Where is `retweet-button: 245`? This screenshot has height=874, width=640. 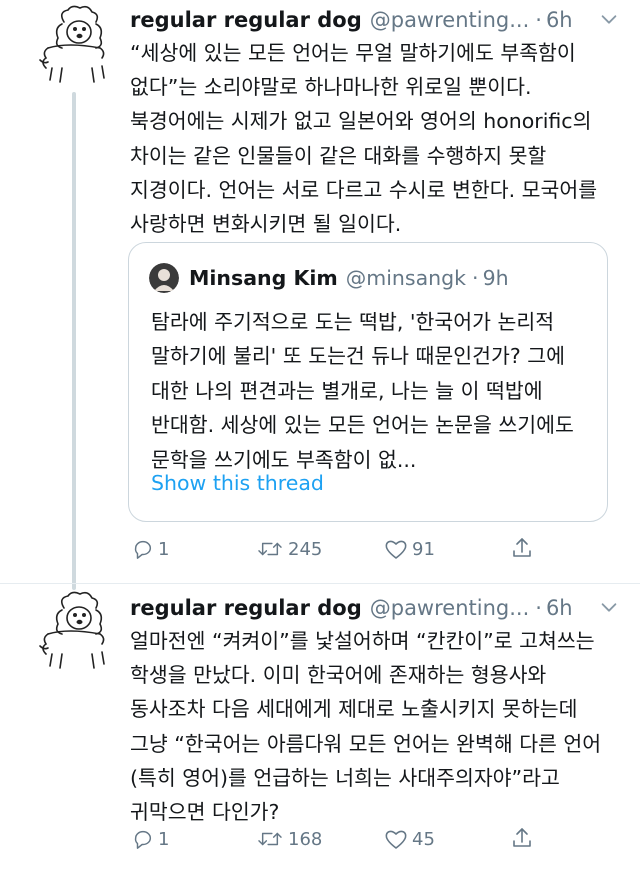
retweet-button: 245 is located at coordinates (289, 549).